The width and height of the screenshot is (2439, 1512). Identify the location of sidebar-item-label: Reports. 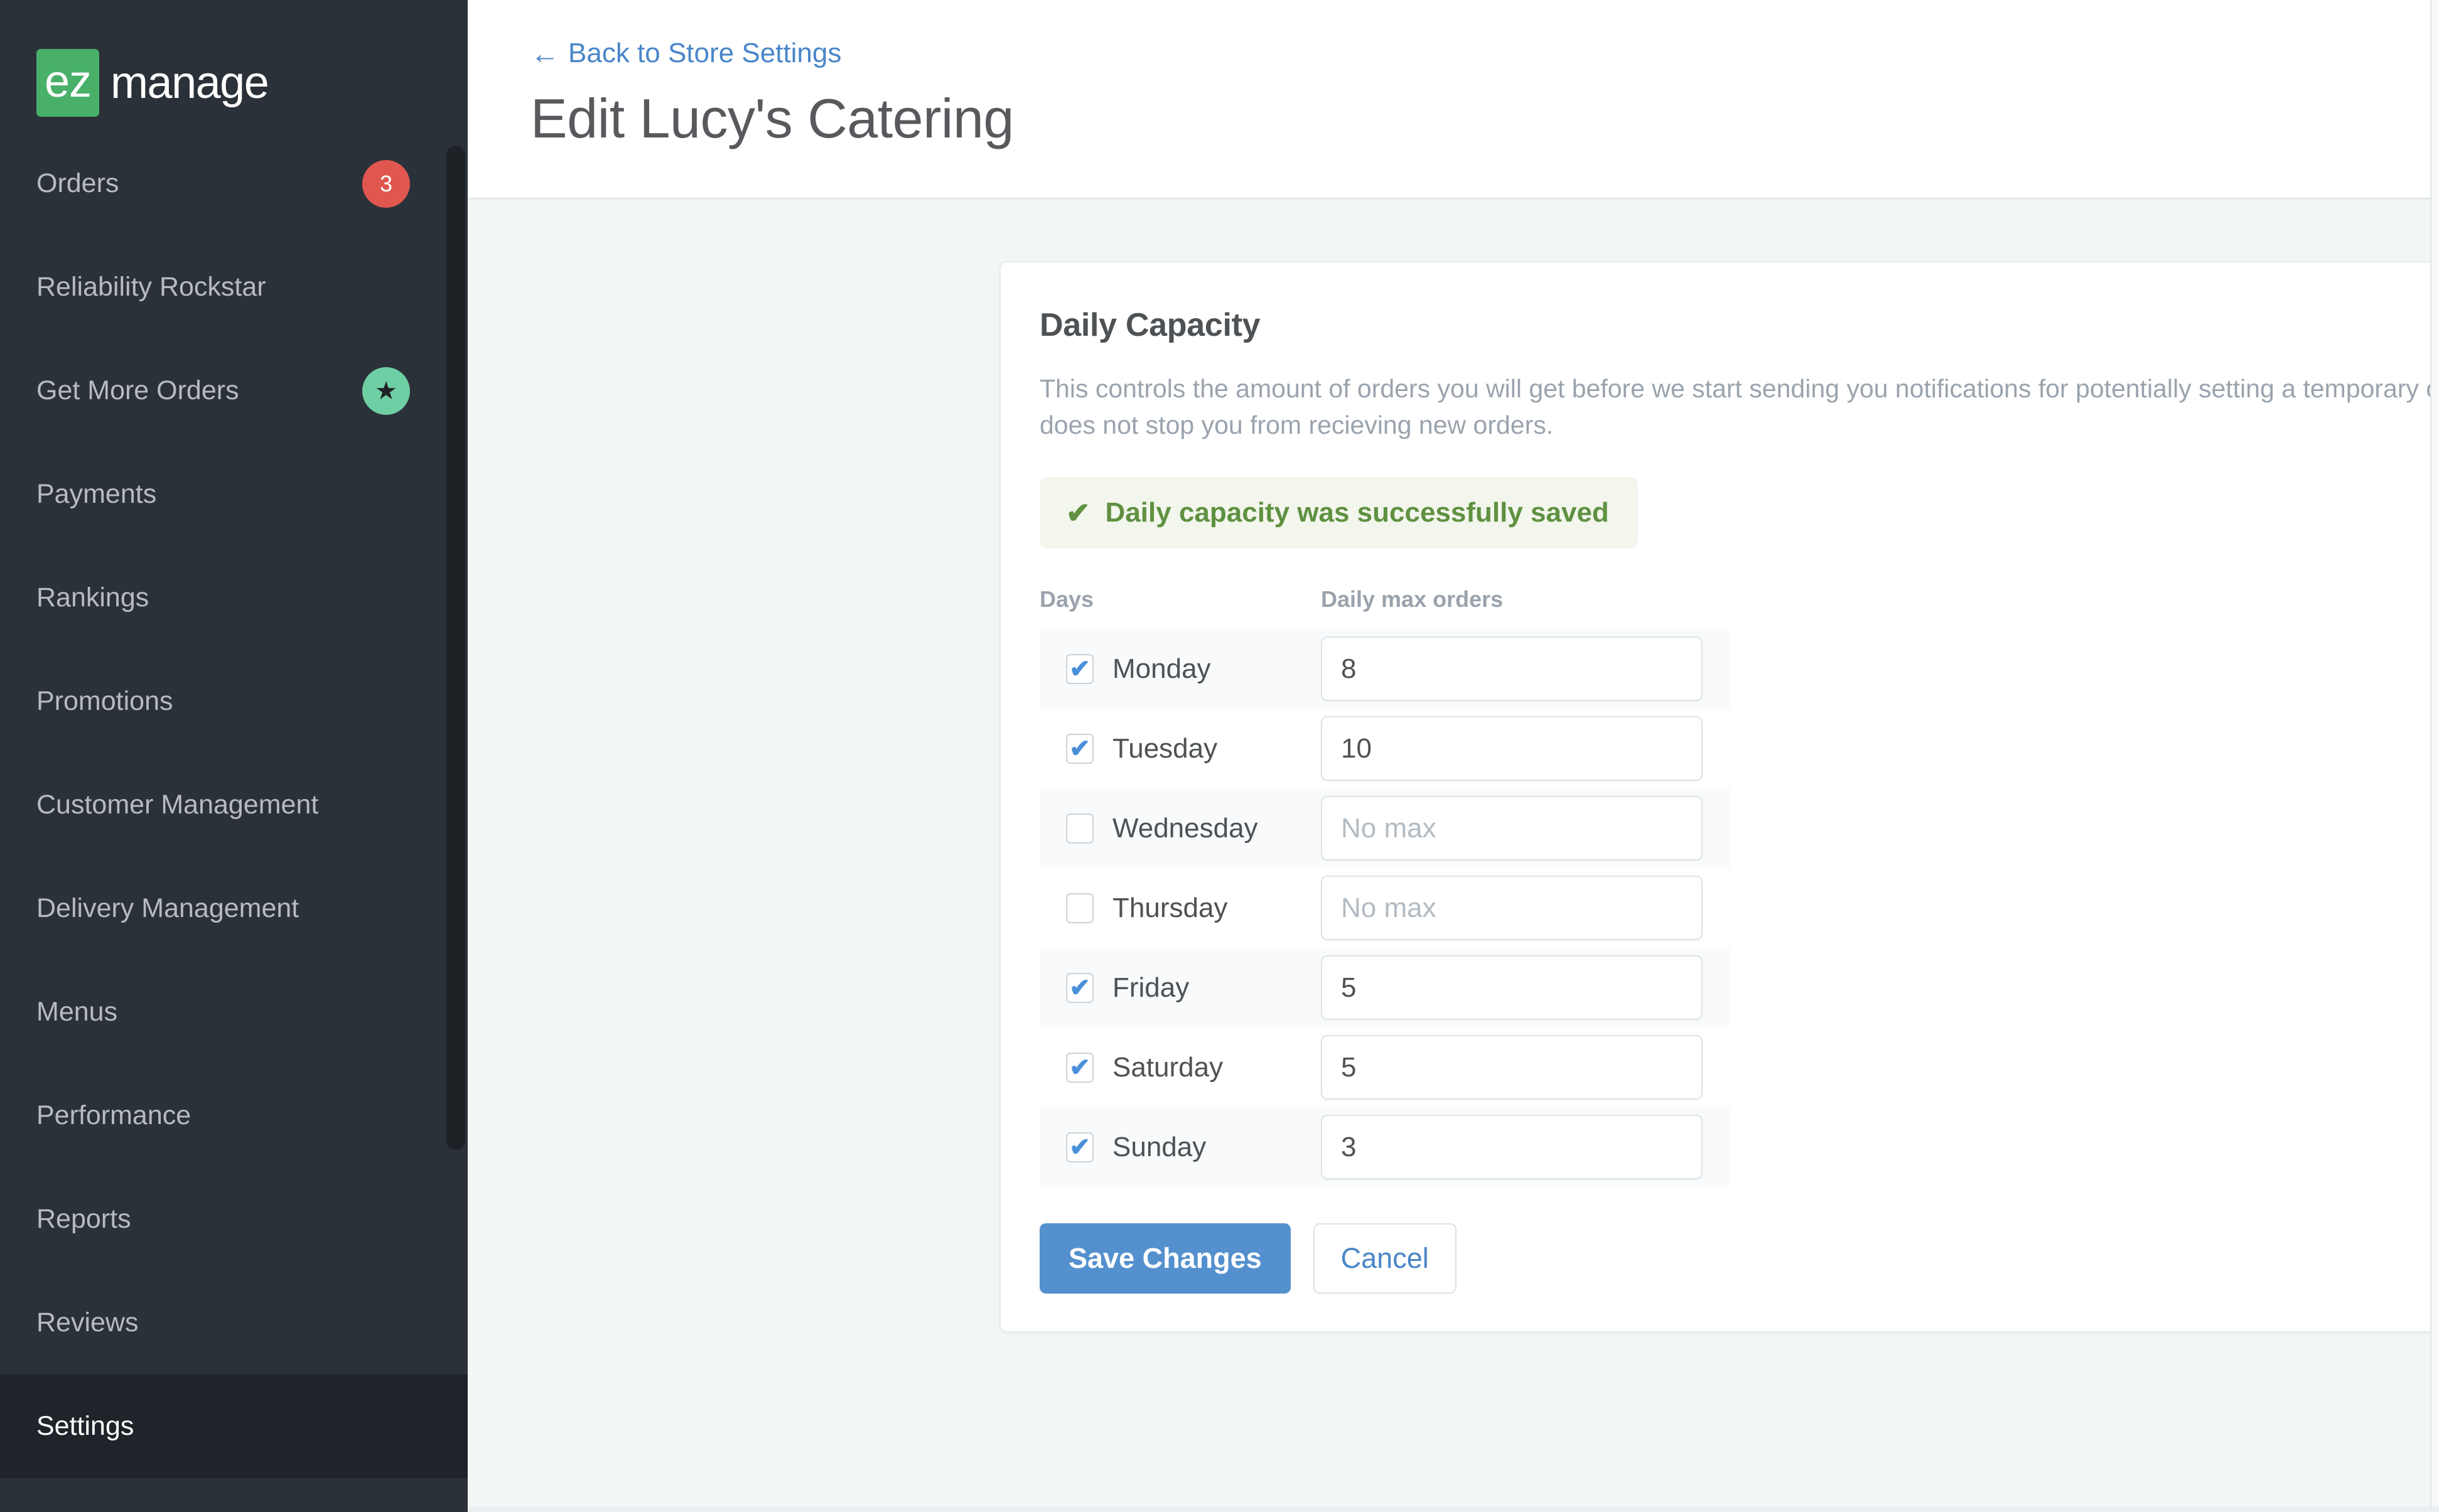
(83, 1219).